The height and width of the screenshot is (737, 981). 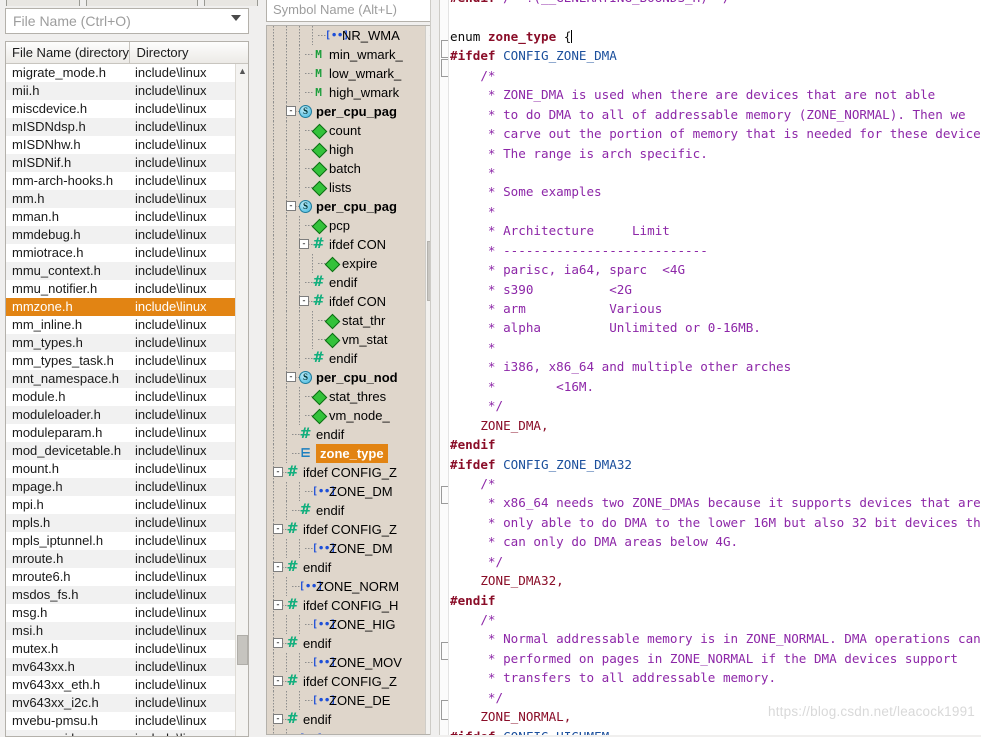 What do you see at coordinates (353, 149) in the screenshot?
I see `symbol-tree-node: high` at bounding box center [353, 149].